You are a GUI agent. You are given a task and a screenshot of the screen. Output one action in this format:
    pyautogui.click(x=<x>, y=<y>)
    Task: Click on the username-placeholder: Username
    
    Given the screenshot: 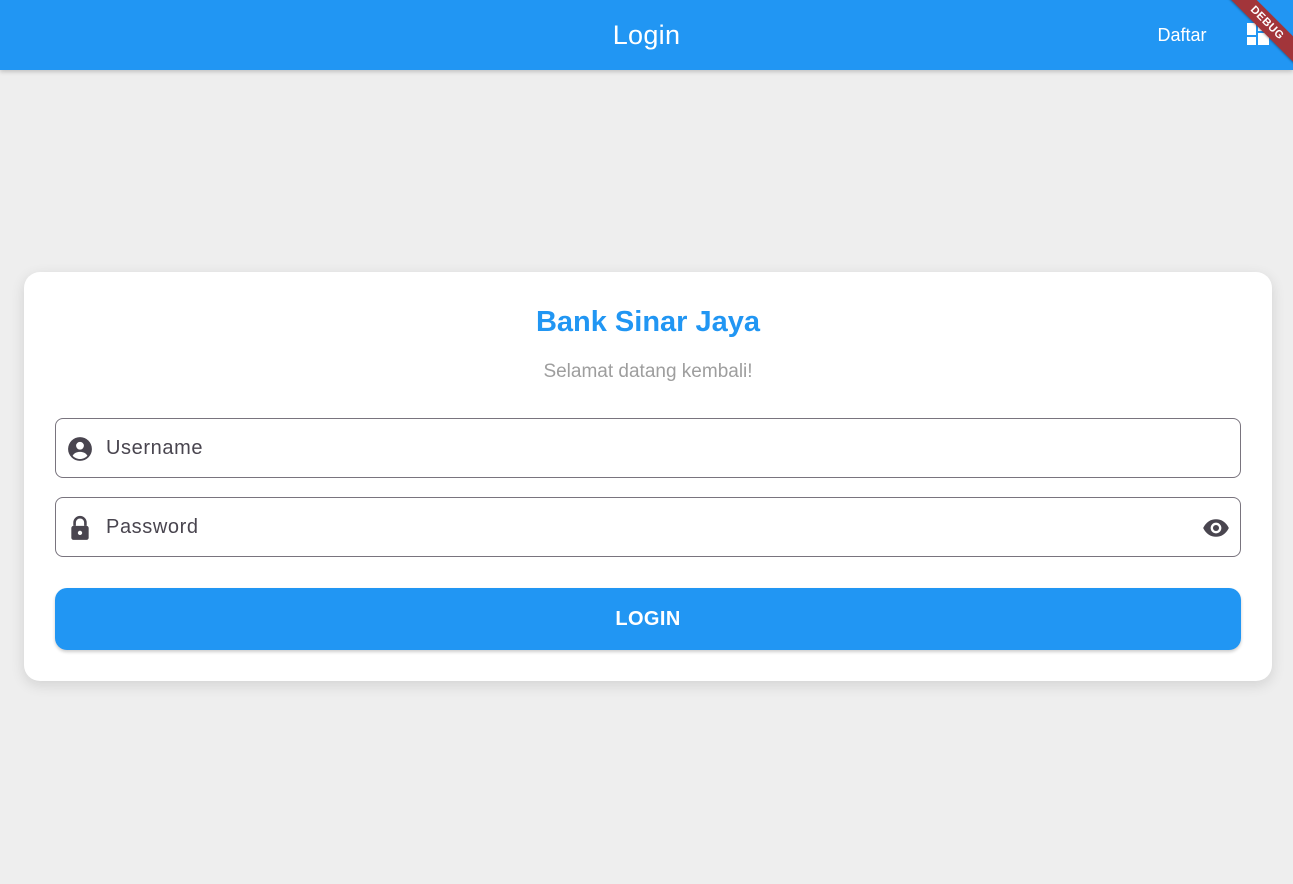 What is the action you would take?
    pyautogui.click(x=155, y=448)
    